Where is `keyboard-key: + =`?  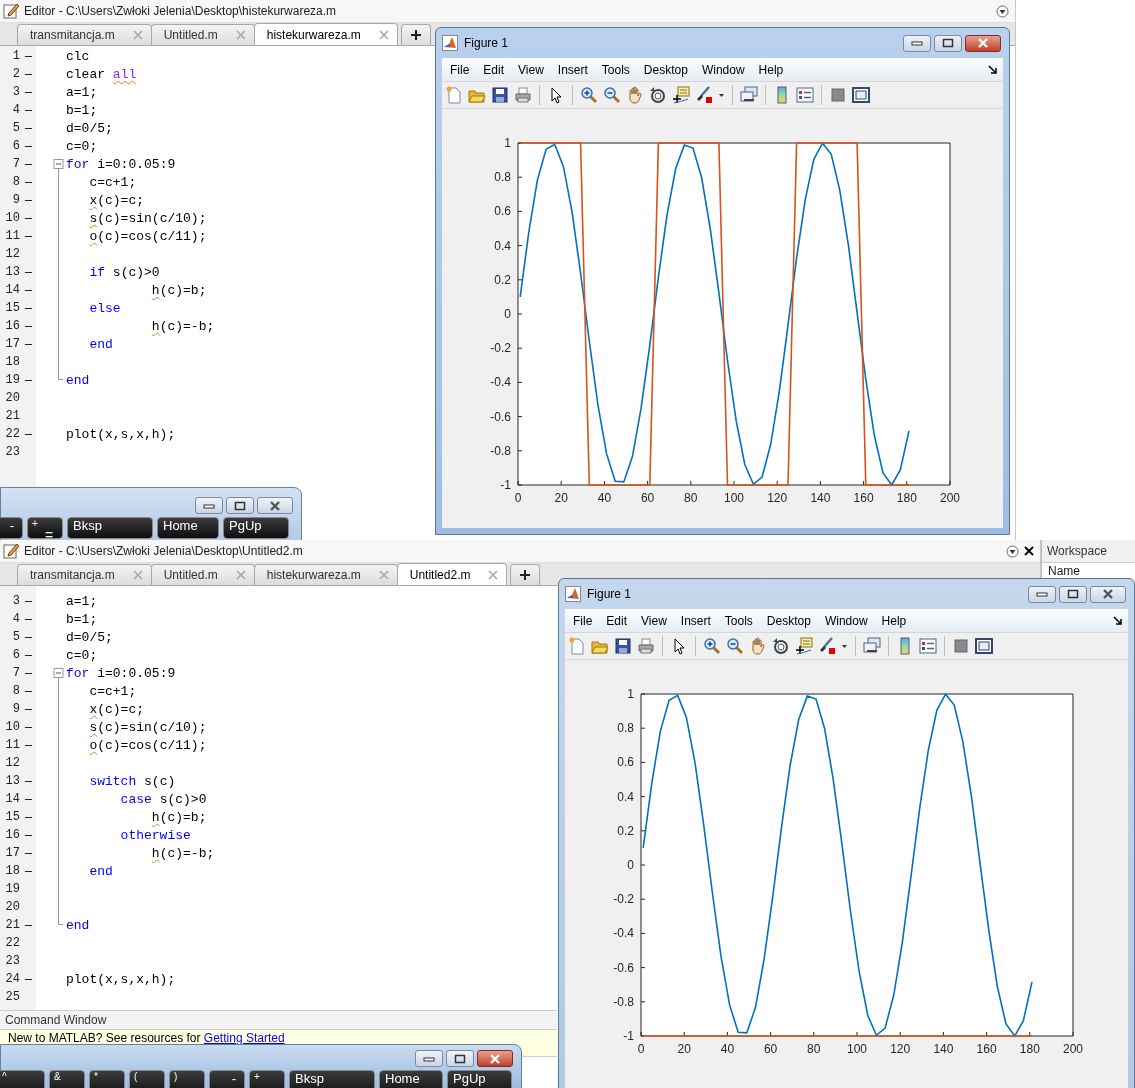 keyboard-key: + = is located at coordinates (45, 528).